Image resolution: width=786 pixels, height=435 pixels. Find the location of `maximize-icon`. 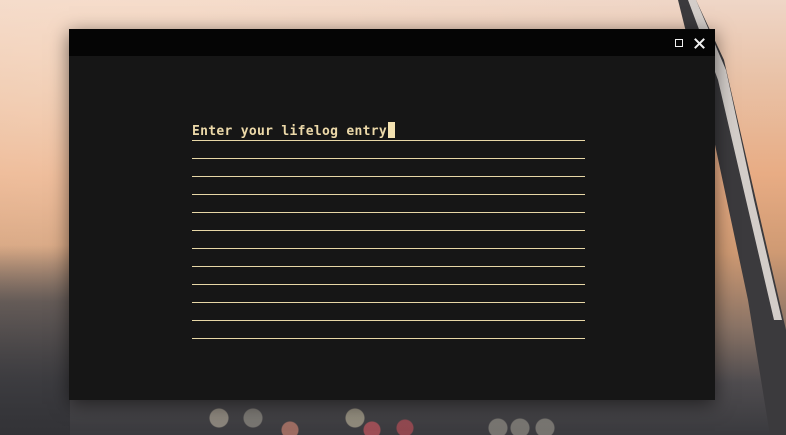

maximize-icon is located at coordinates (679, 43).